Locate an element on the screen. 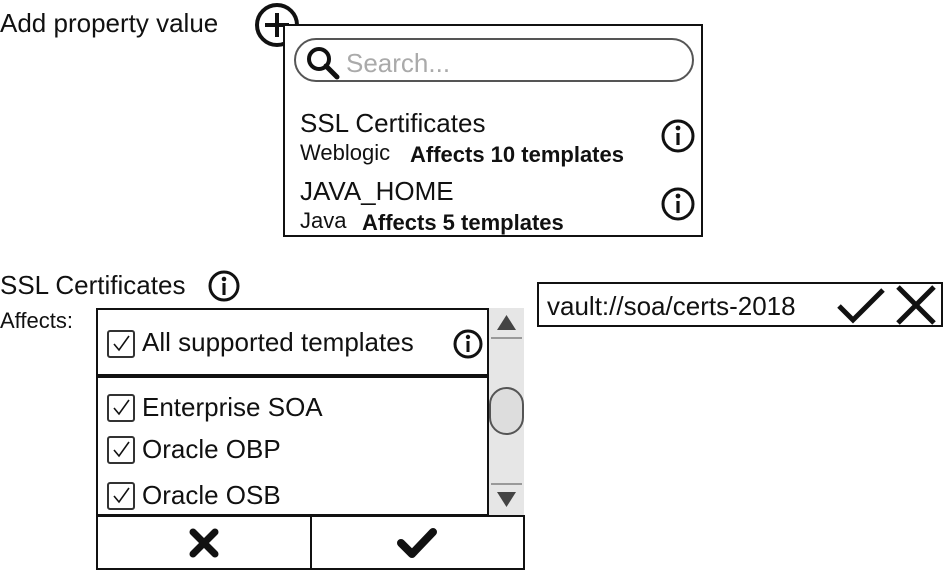  template-label: Oracle OSB is located at coordinates (211, 495).